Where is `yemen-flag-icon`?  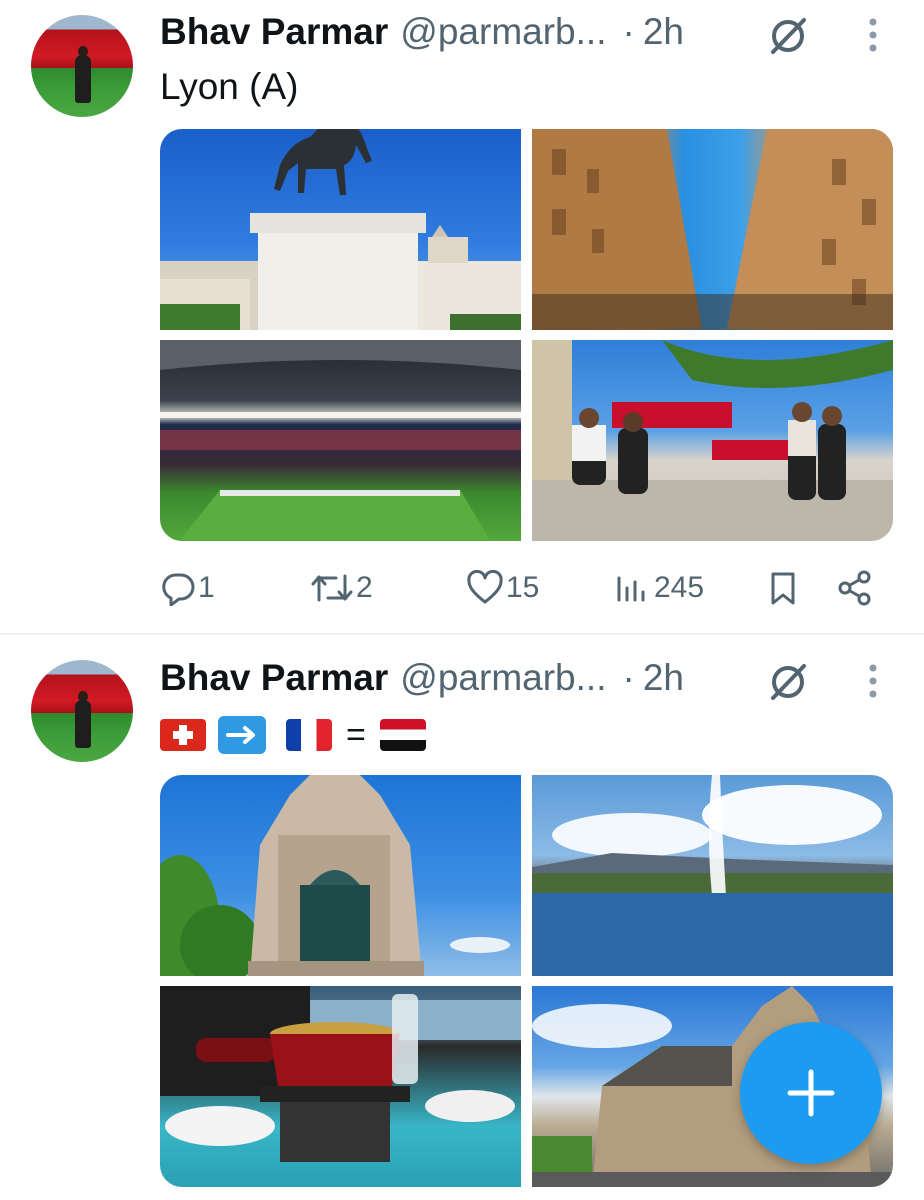
yemen-flag-icon is located at coordinates (402, 735).